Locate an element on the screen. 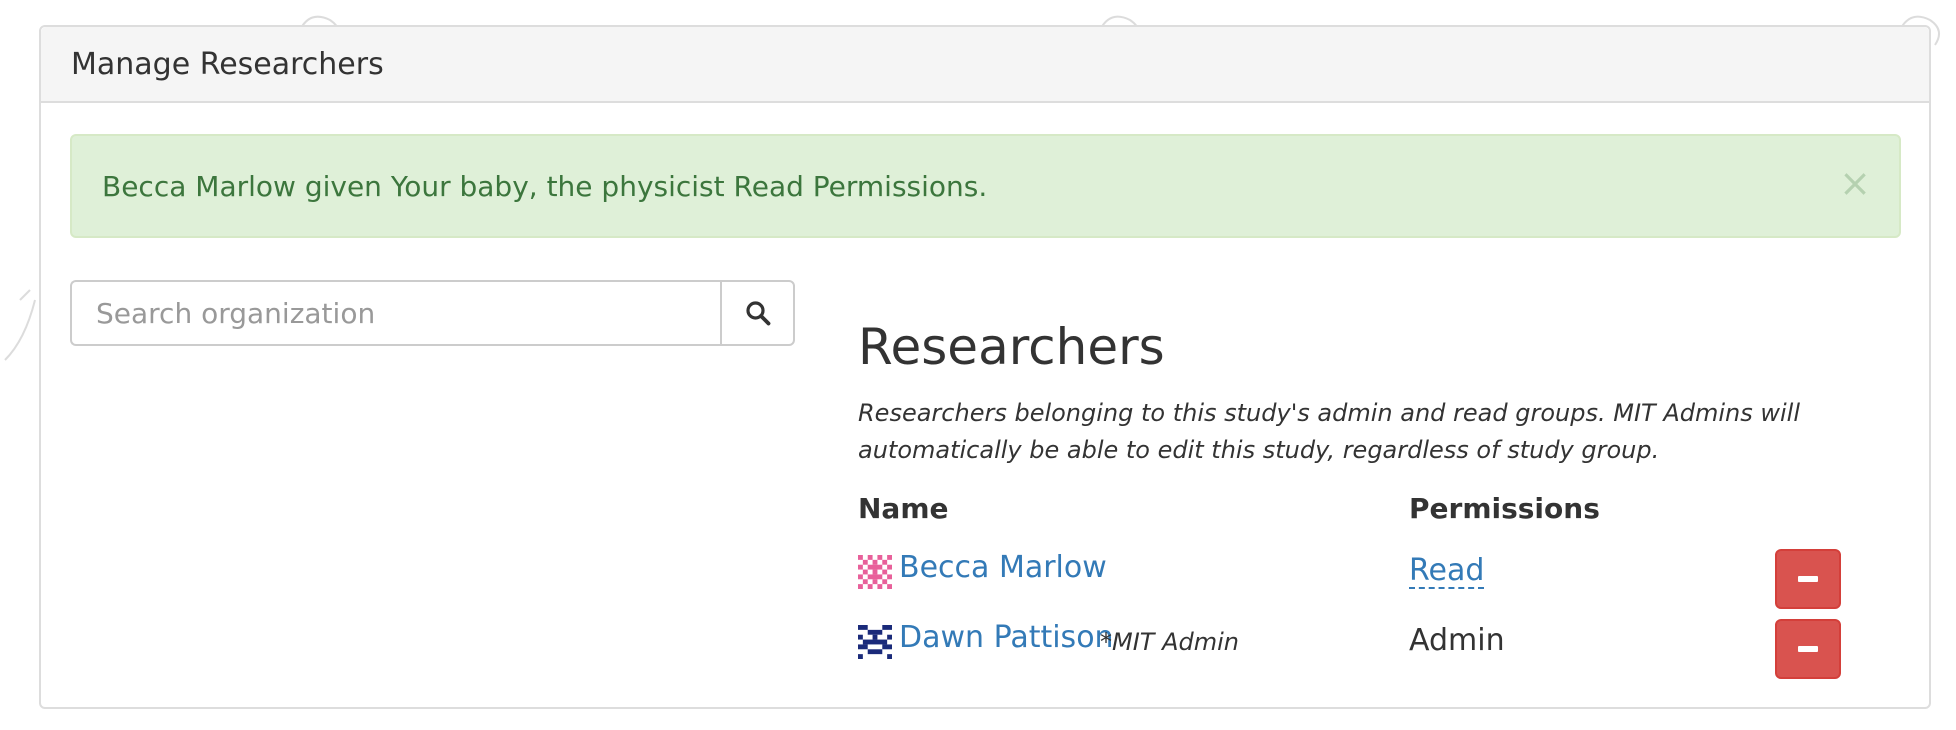 The height and width of the screenshot is (730, 1956). close-icon: × is located at coordinates (1855, 183).